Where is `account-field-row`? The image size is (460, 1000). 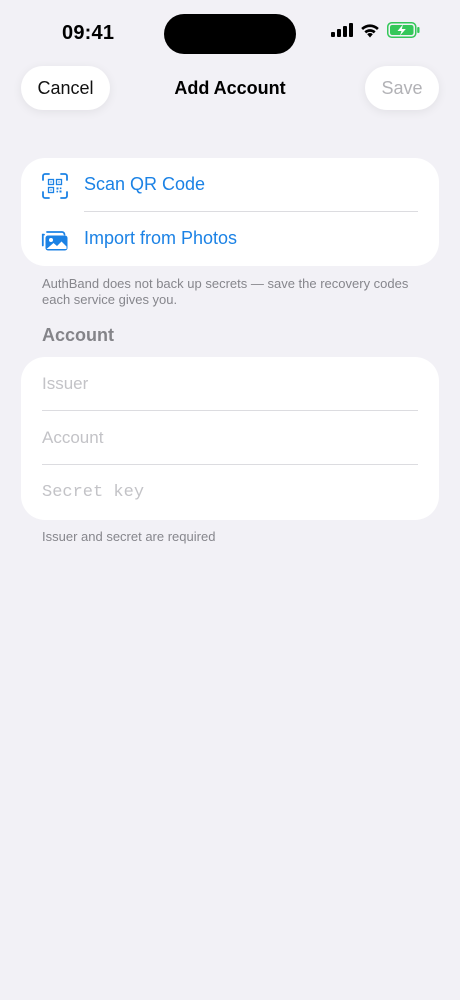 account-field-row is located at coordinates (230, 438).